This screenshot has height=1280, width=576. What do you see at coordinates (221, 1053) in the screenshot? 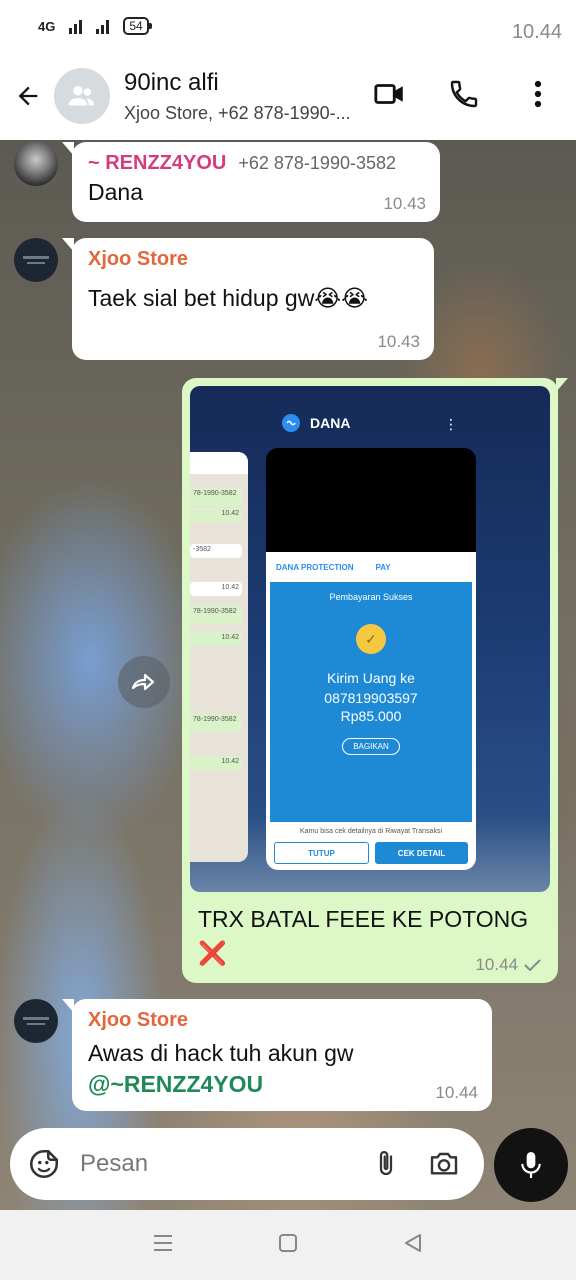
I see `message-text: Awas di hack tuh akun gw` at bounding box center [221, 1053].